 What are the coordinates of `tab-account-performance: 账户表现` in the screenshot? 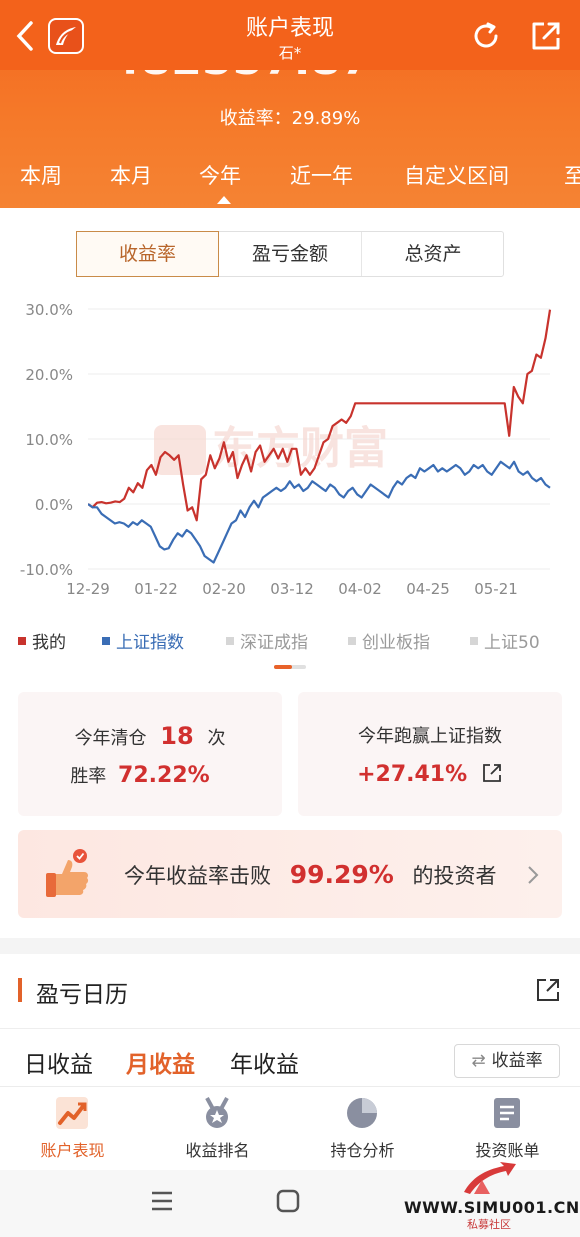 It's located at (72, 1129).